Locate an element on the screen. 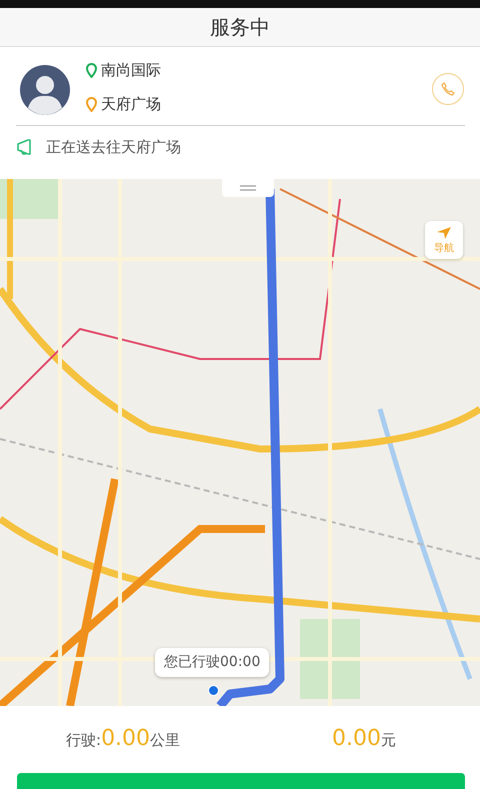 The image size is (480, 789). paper-plane-icon is located at coordinates (444, 233).